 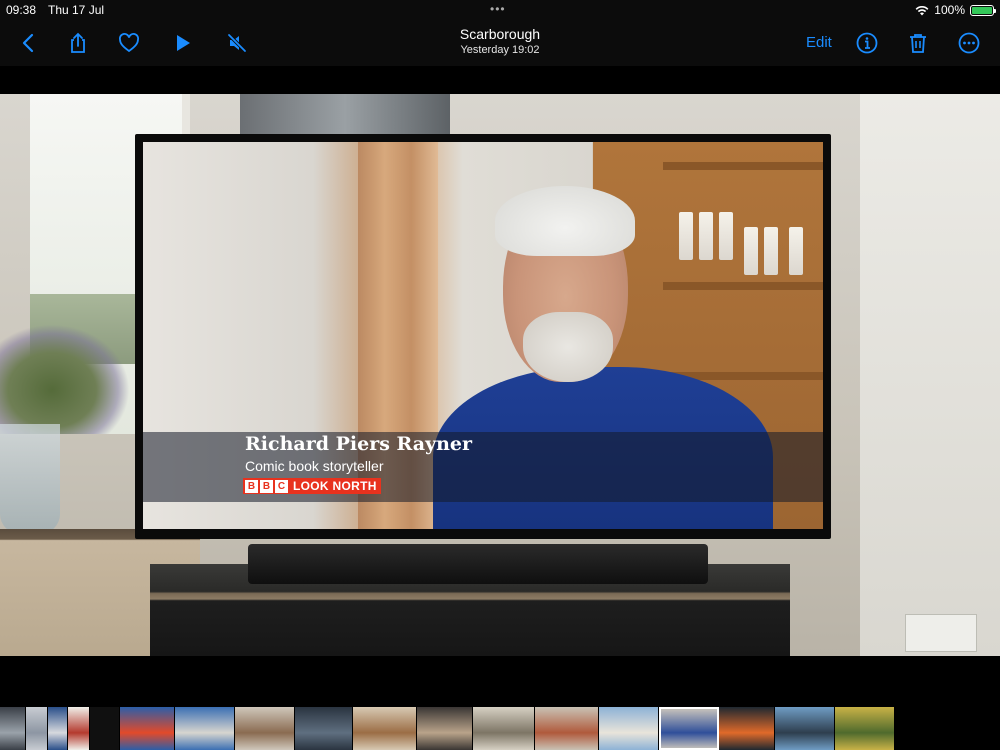 I want to click on room-wall, so click(x=930, y=375).